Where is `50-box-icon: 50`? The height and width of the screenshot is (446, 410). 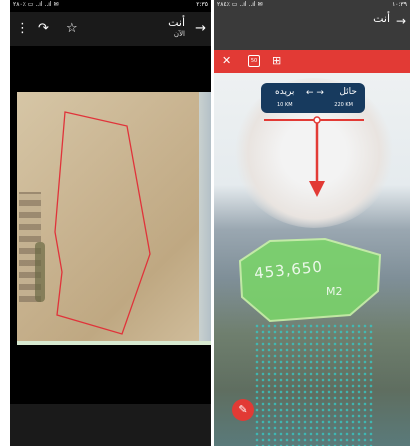 50-box-icon: 50 is located at coordinates (254, 61).